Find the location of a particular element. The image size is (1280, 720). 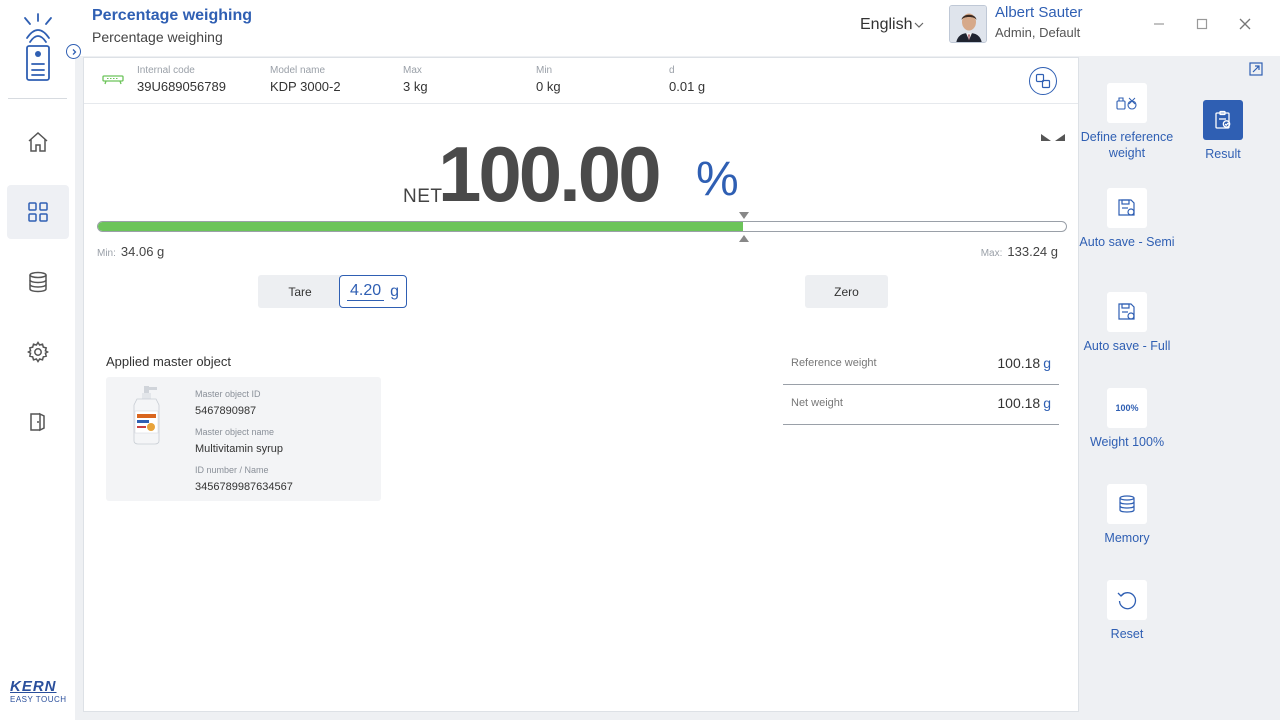

chevron-down-icon is located at coordinates (919, 25).